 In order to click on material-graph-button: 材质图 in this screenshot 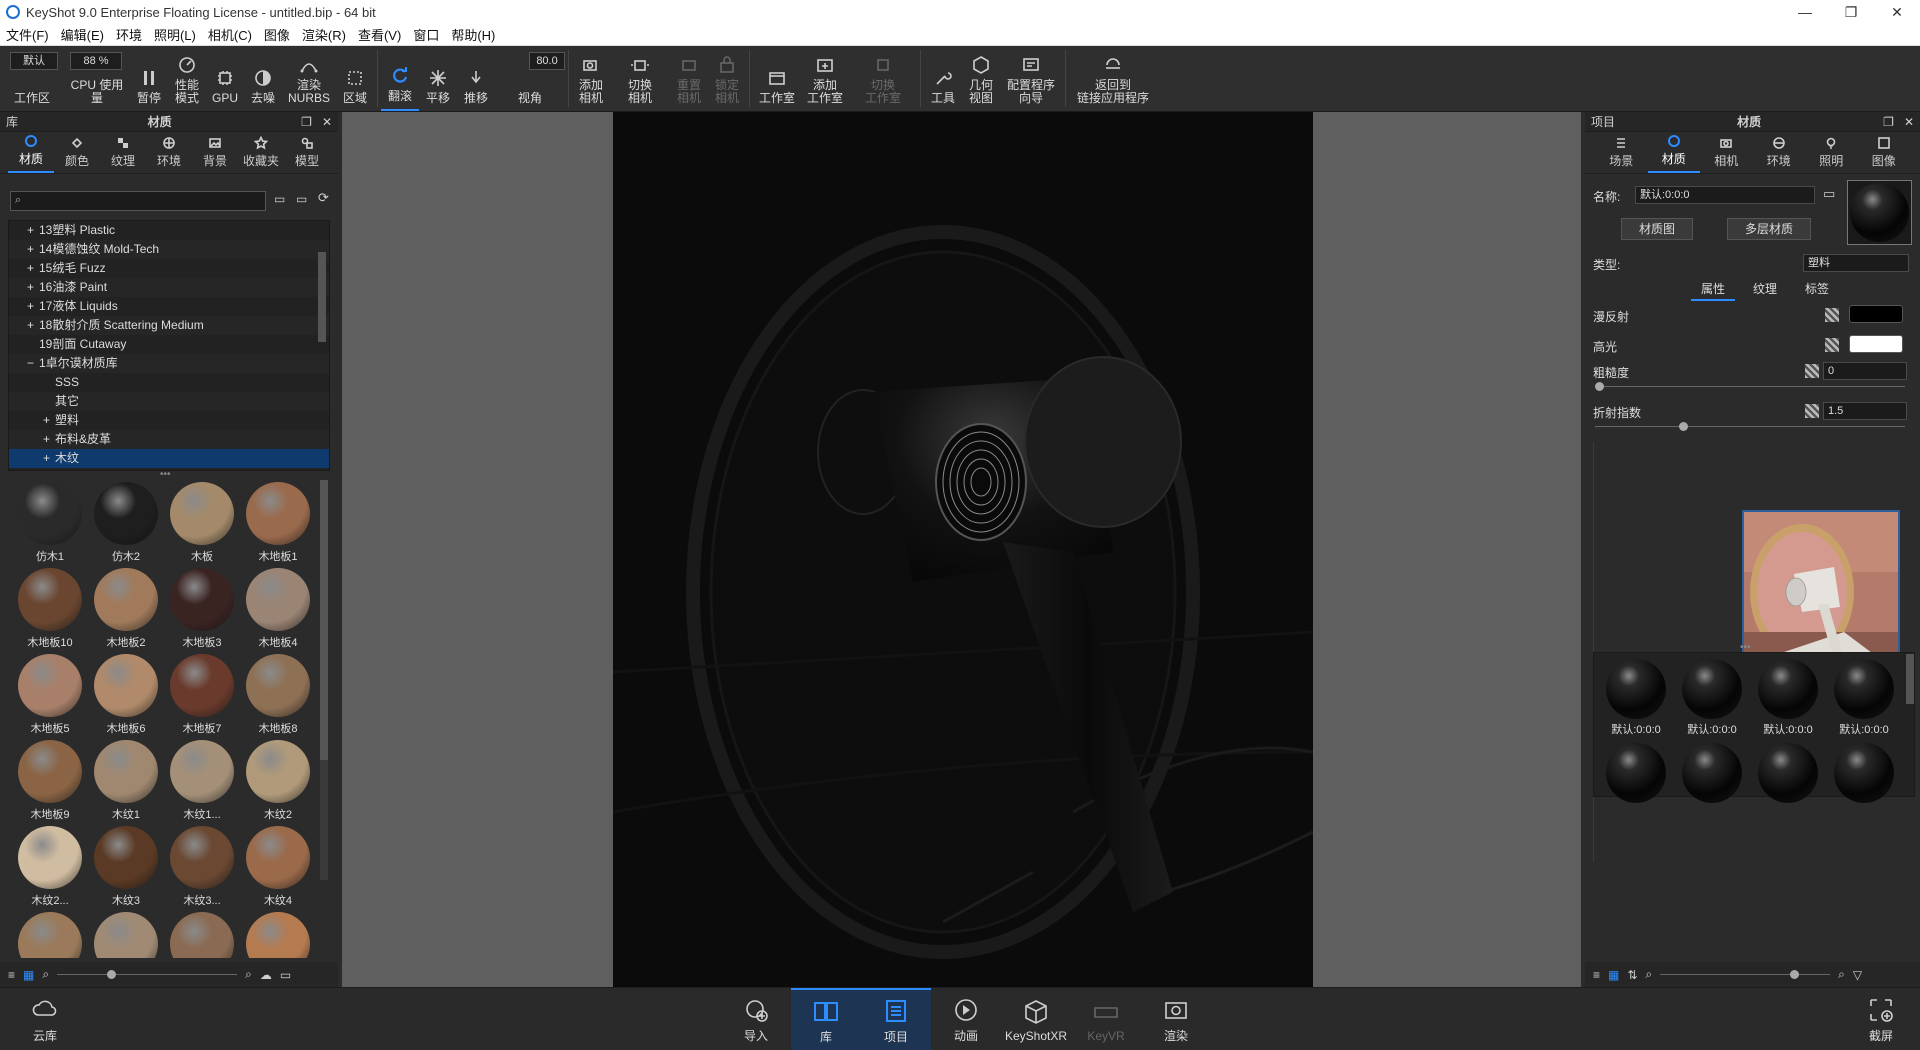, I will do `click(1657, 229)`.